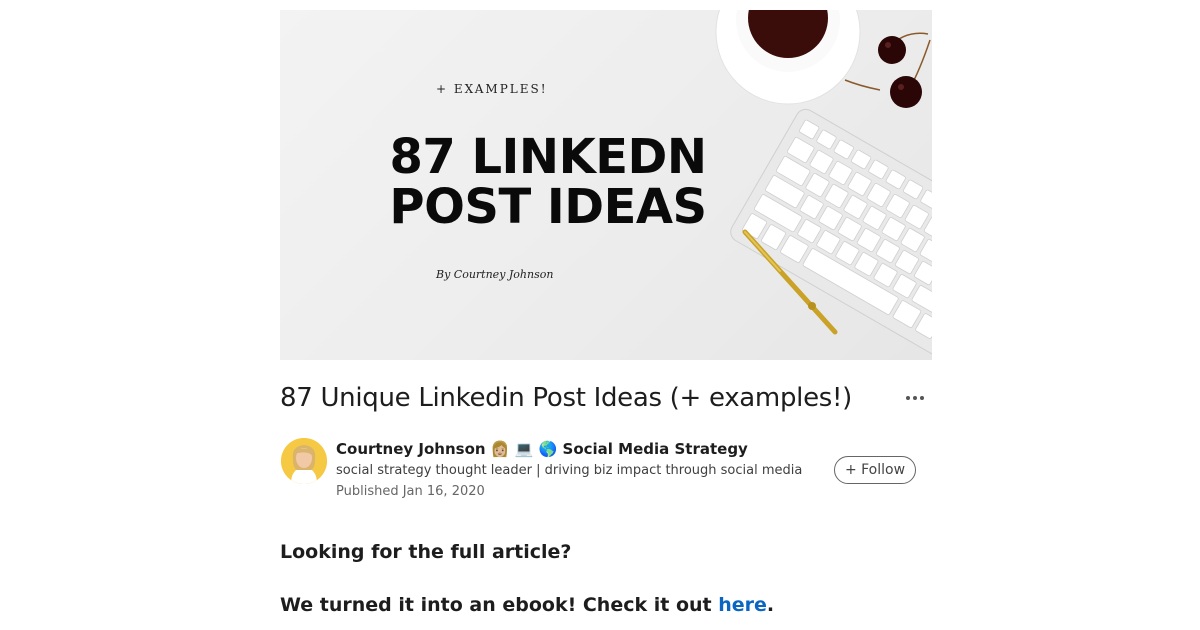 The height and width of the screenshot is (630, 1200). What do you see at coordinates (915, 398) in the screenshot?
I see `more-horizontal-icon` at bounding box center [915, 398].